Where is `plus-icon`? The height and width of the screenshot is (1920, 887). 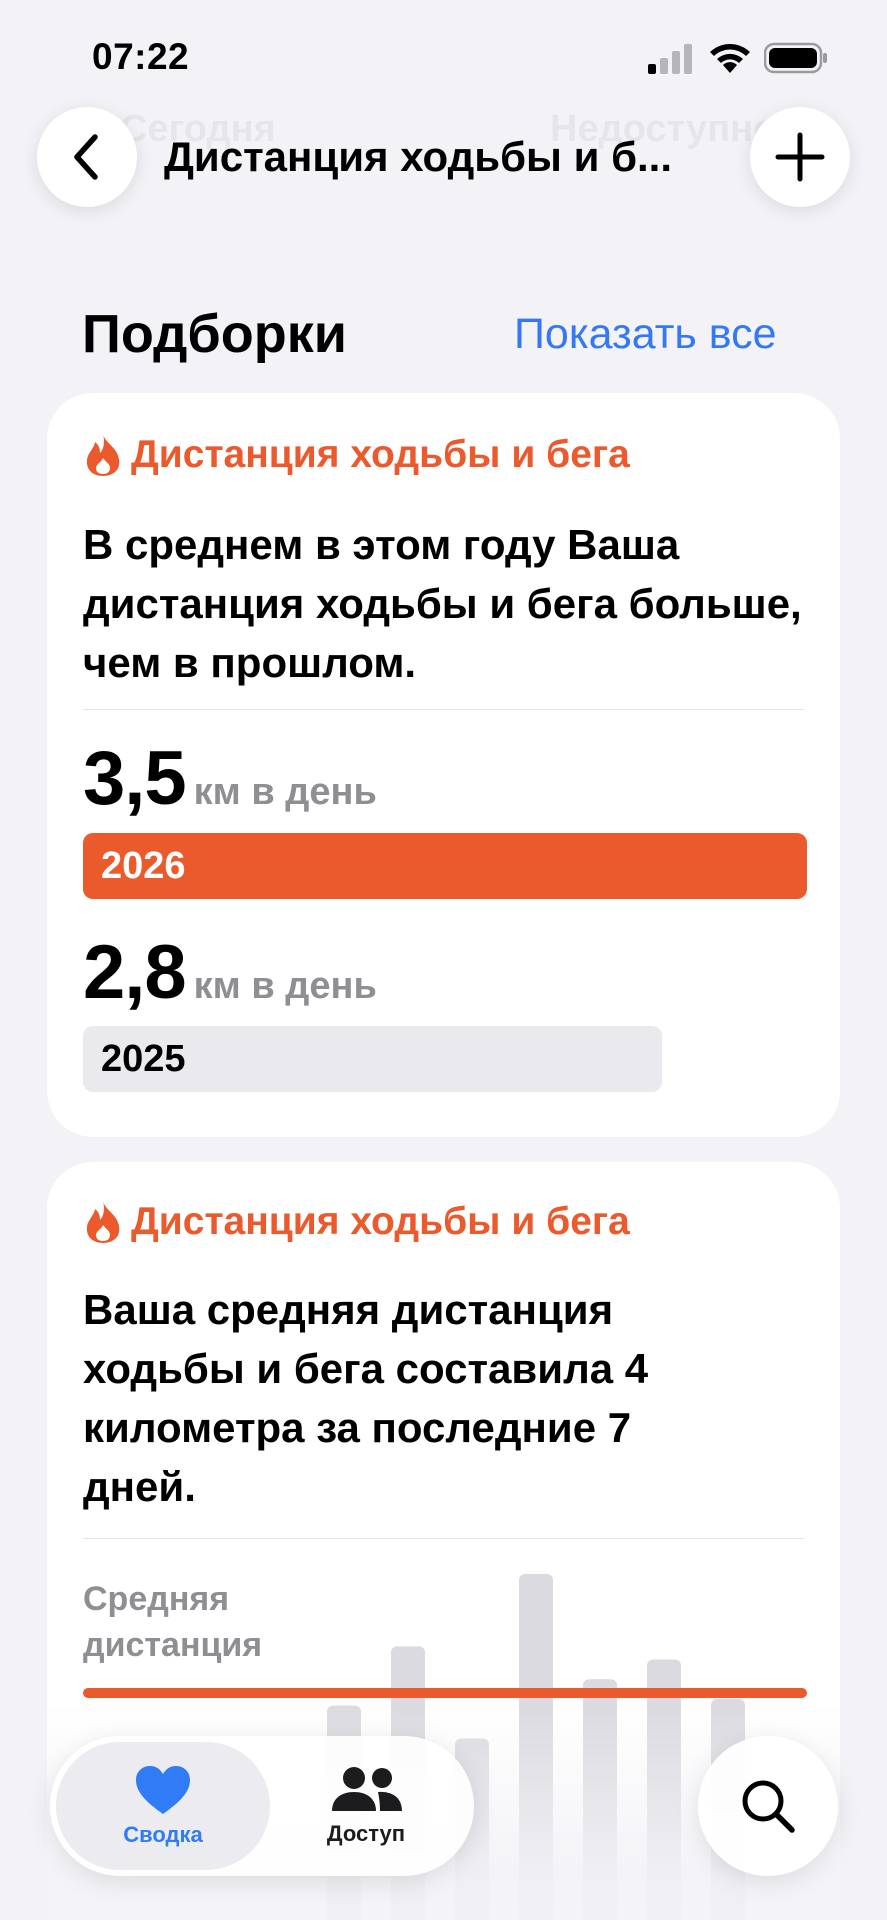 plus-icon is located at coordinates (800, 157).